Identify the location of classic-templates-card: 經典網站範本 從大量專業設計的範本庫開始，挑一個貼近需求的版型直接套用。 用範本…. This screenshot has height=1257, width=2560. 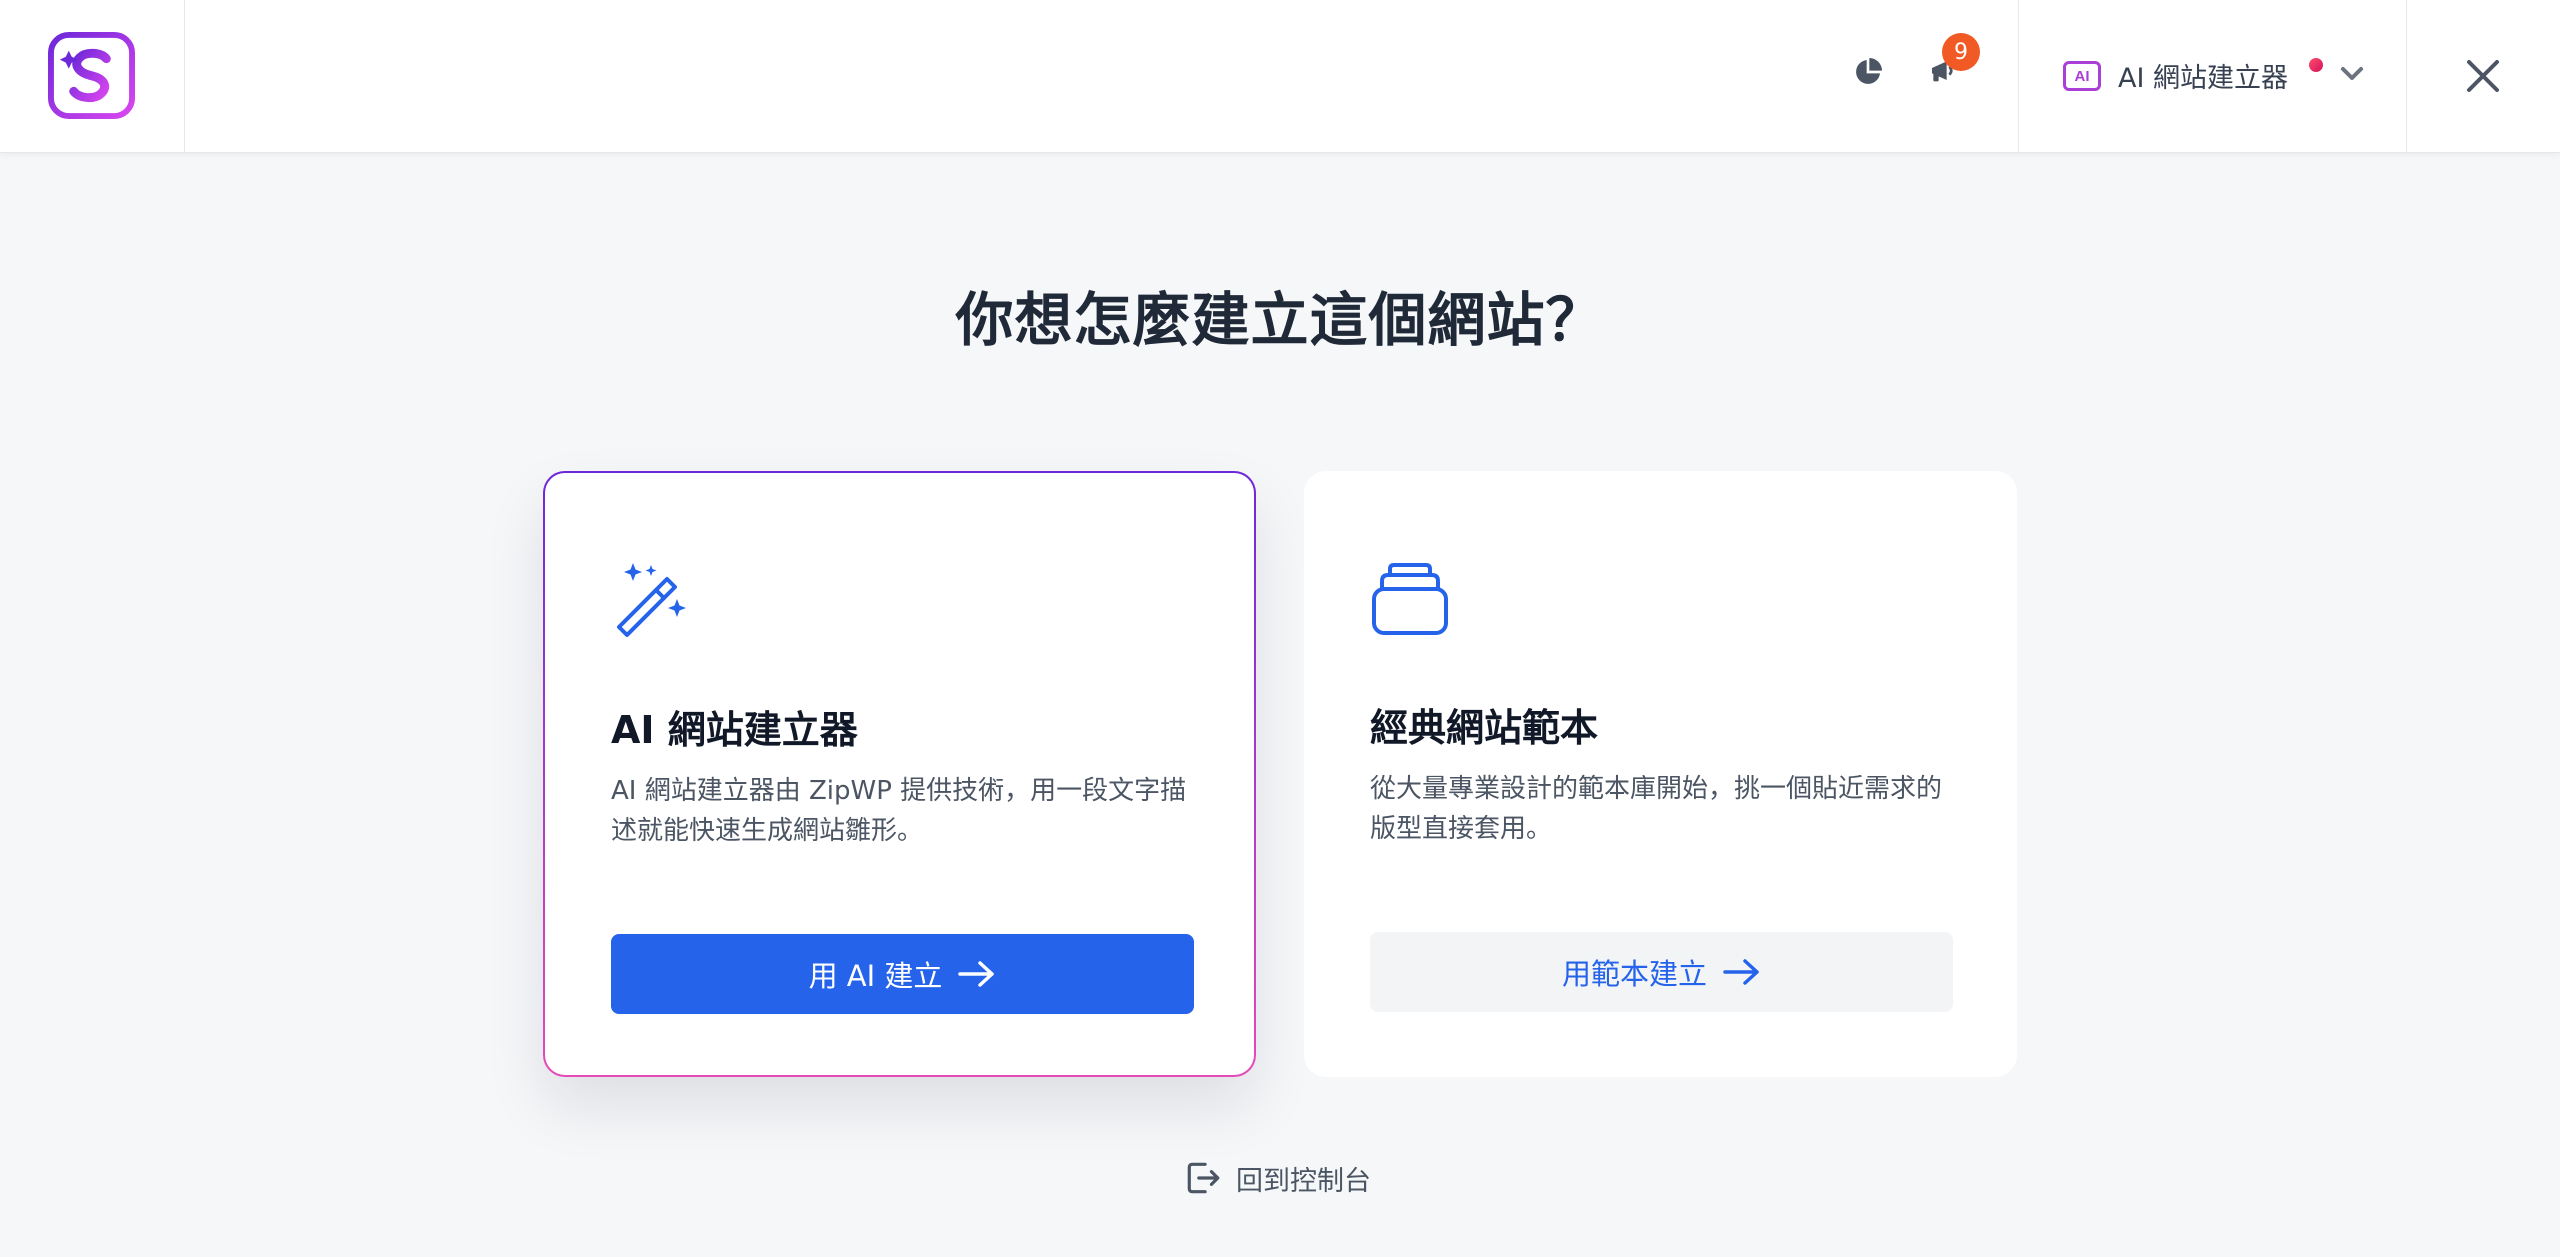
(1660, 774).